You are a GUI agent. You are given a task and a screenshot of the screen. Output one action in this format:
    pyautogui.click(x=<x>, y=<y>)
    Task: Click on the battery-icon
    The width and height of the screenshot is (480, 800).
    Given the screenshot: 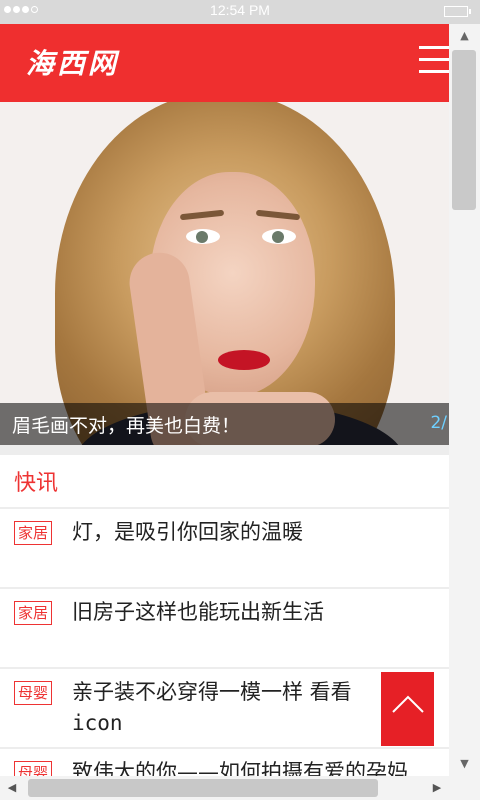 What is the action you would take?
    pyautogui.click(x=457, y=11)
    